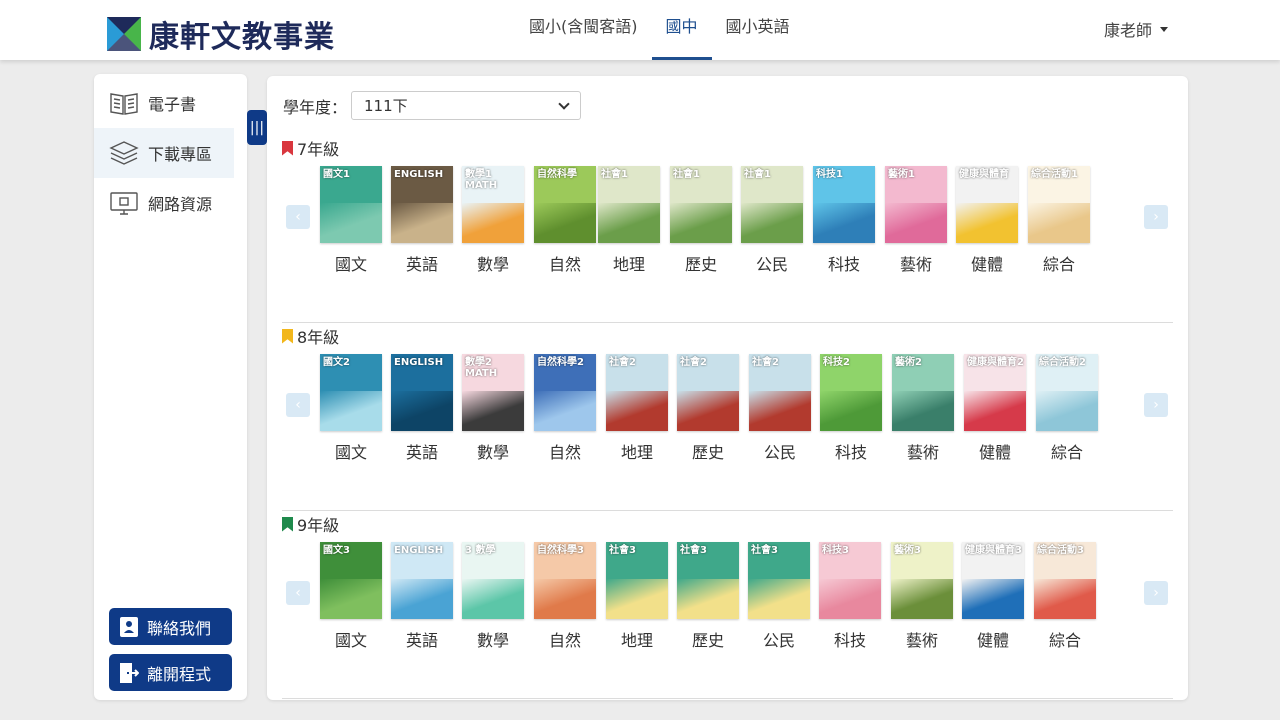 Image resolution: width=1280 pixels, height=720 pixels. Describe the element at coordinates (351, 392) in the screenshot. I see `textbook-cover: 國文2` at that location.